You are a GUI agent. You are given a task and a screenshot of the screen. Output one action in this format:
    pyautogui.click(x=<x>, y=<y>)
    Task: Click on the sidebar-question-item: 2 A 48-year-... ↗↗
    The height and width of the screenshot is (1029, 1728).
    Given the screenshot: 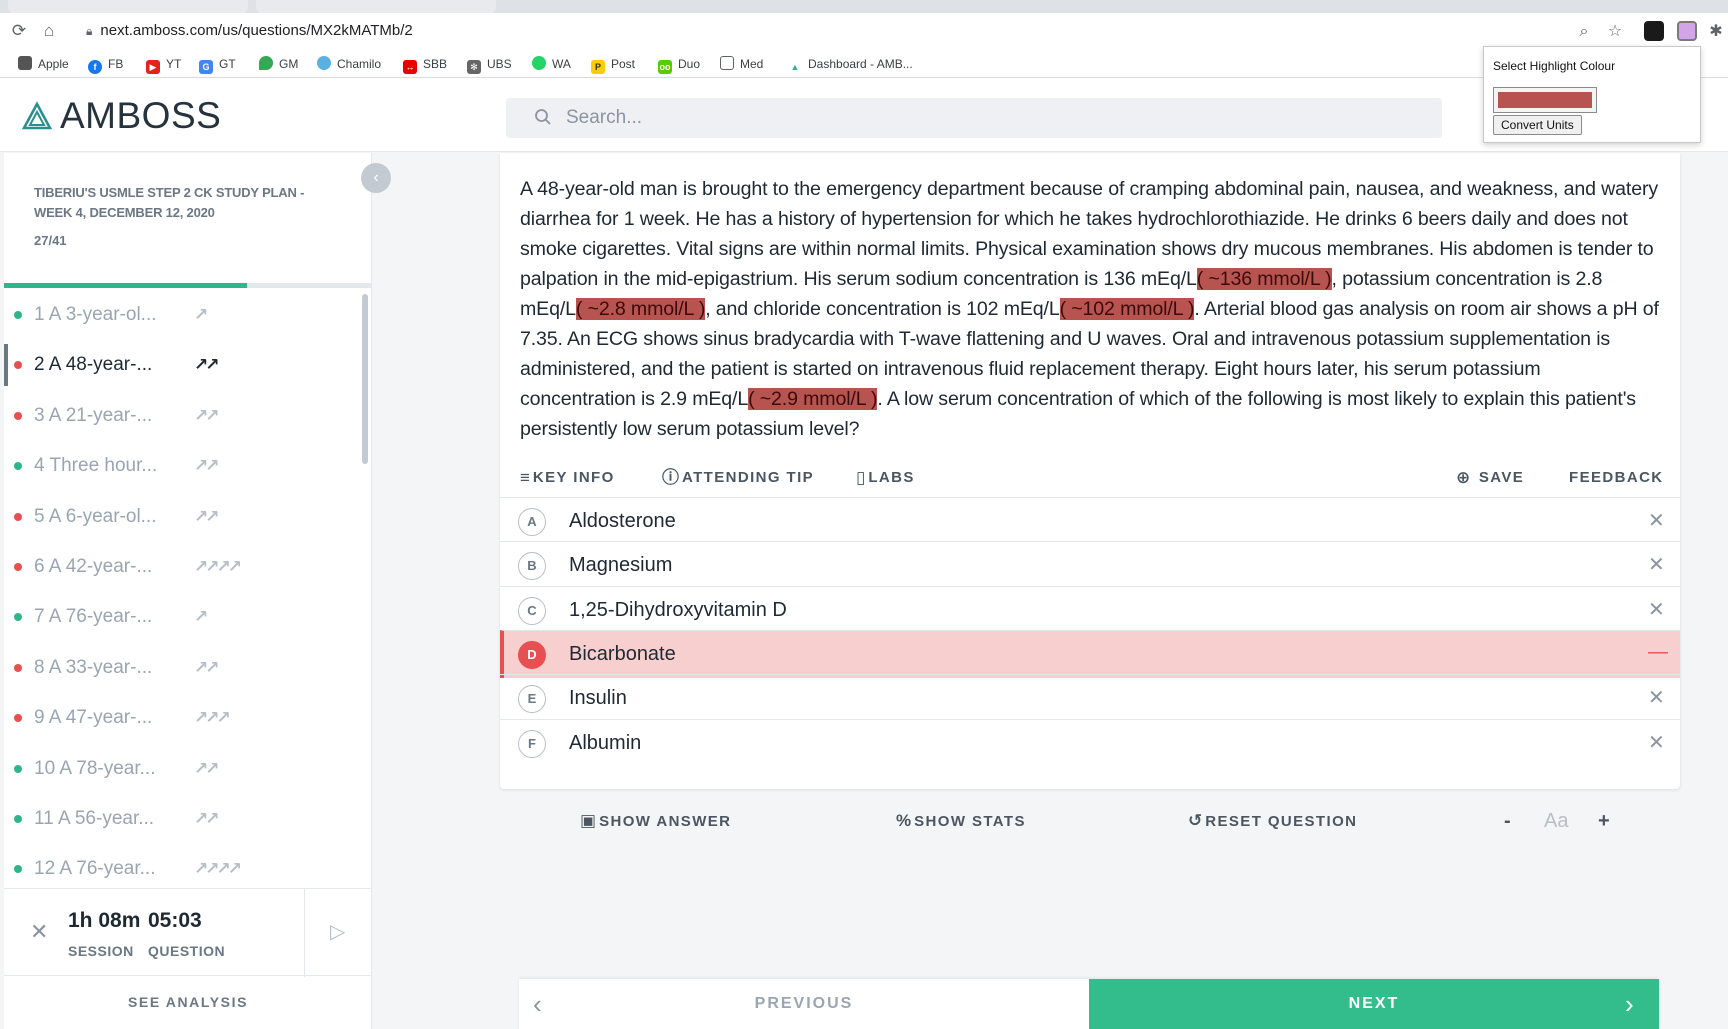 What is the action you would take?
    pyautogui.click(x=181, y=365)
    